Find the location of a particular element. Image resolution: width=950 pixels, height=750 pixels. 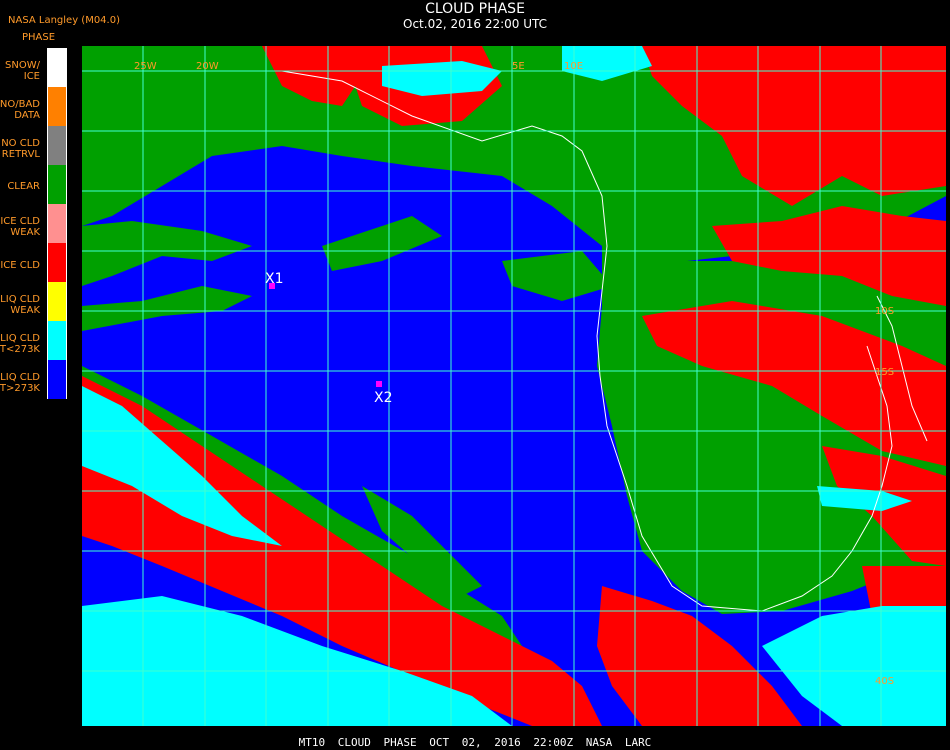

map-title: CLOUD PHASE is located at coordinates (475, 9).